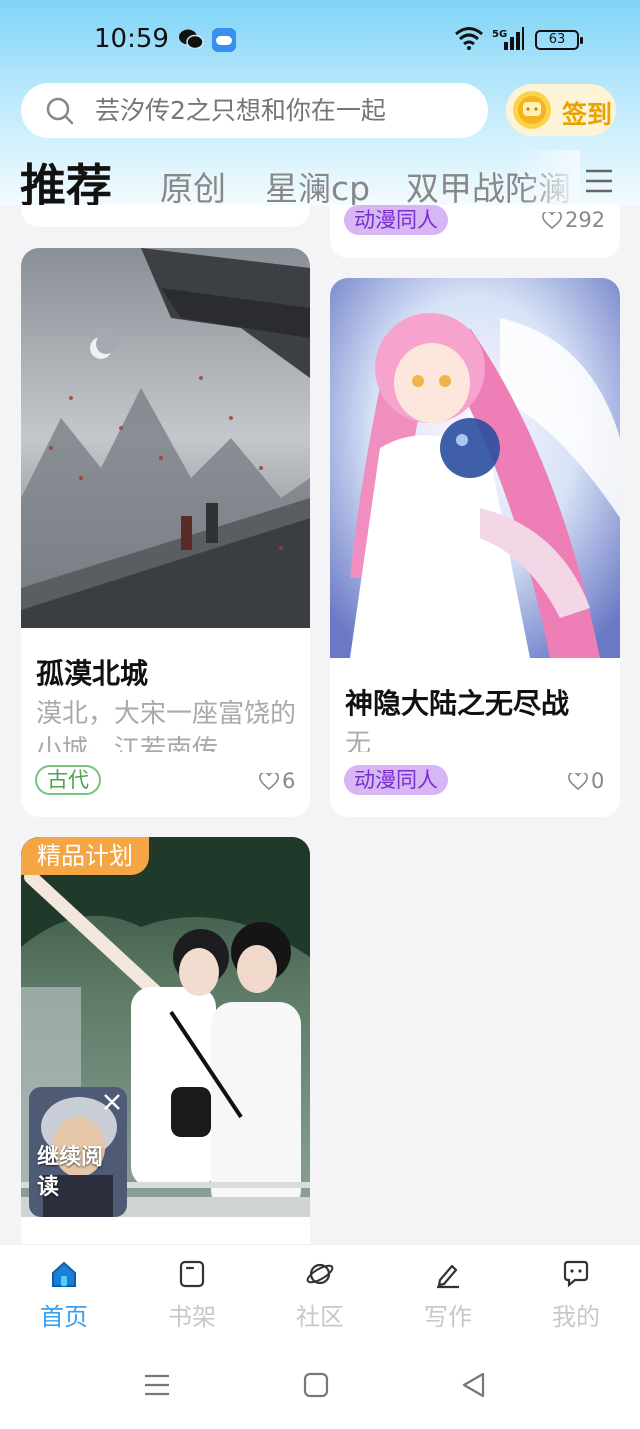  What do you see at coordinates (317, 186) in the screenshot?
I see `tab-xinglan-cp: 星澜cp` at bounding box center [317, 186].